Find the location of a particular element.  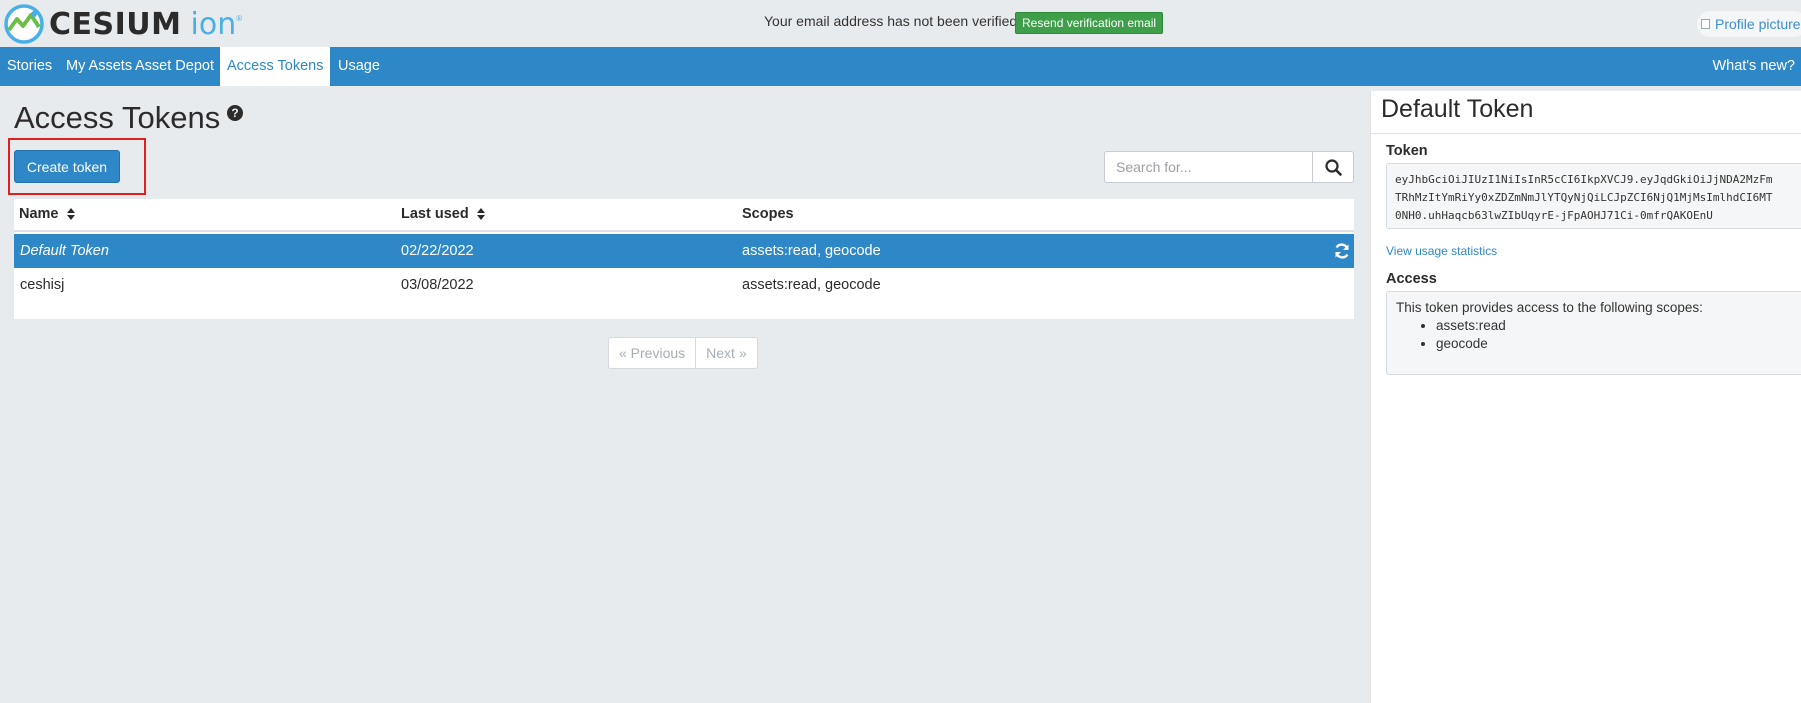

view-usage-statistics-link: View usage statistics is located at coordinates (1441, 251).